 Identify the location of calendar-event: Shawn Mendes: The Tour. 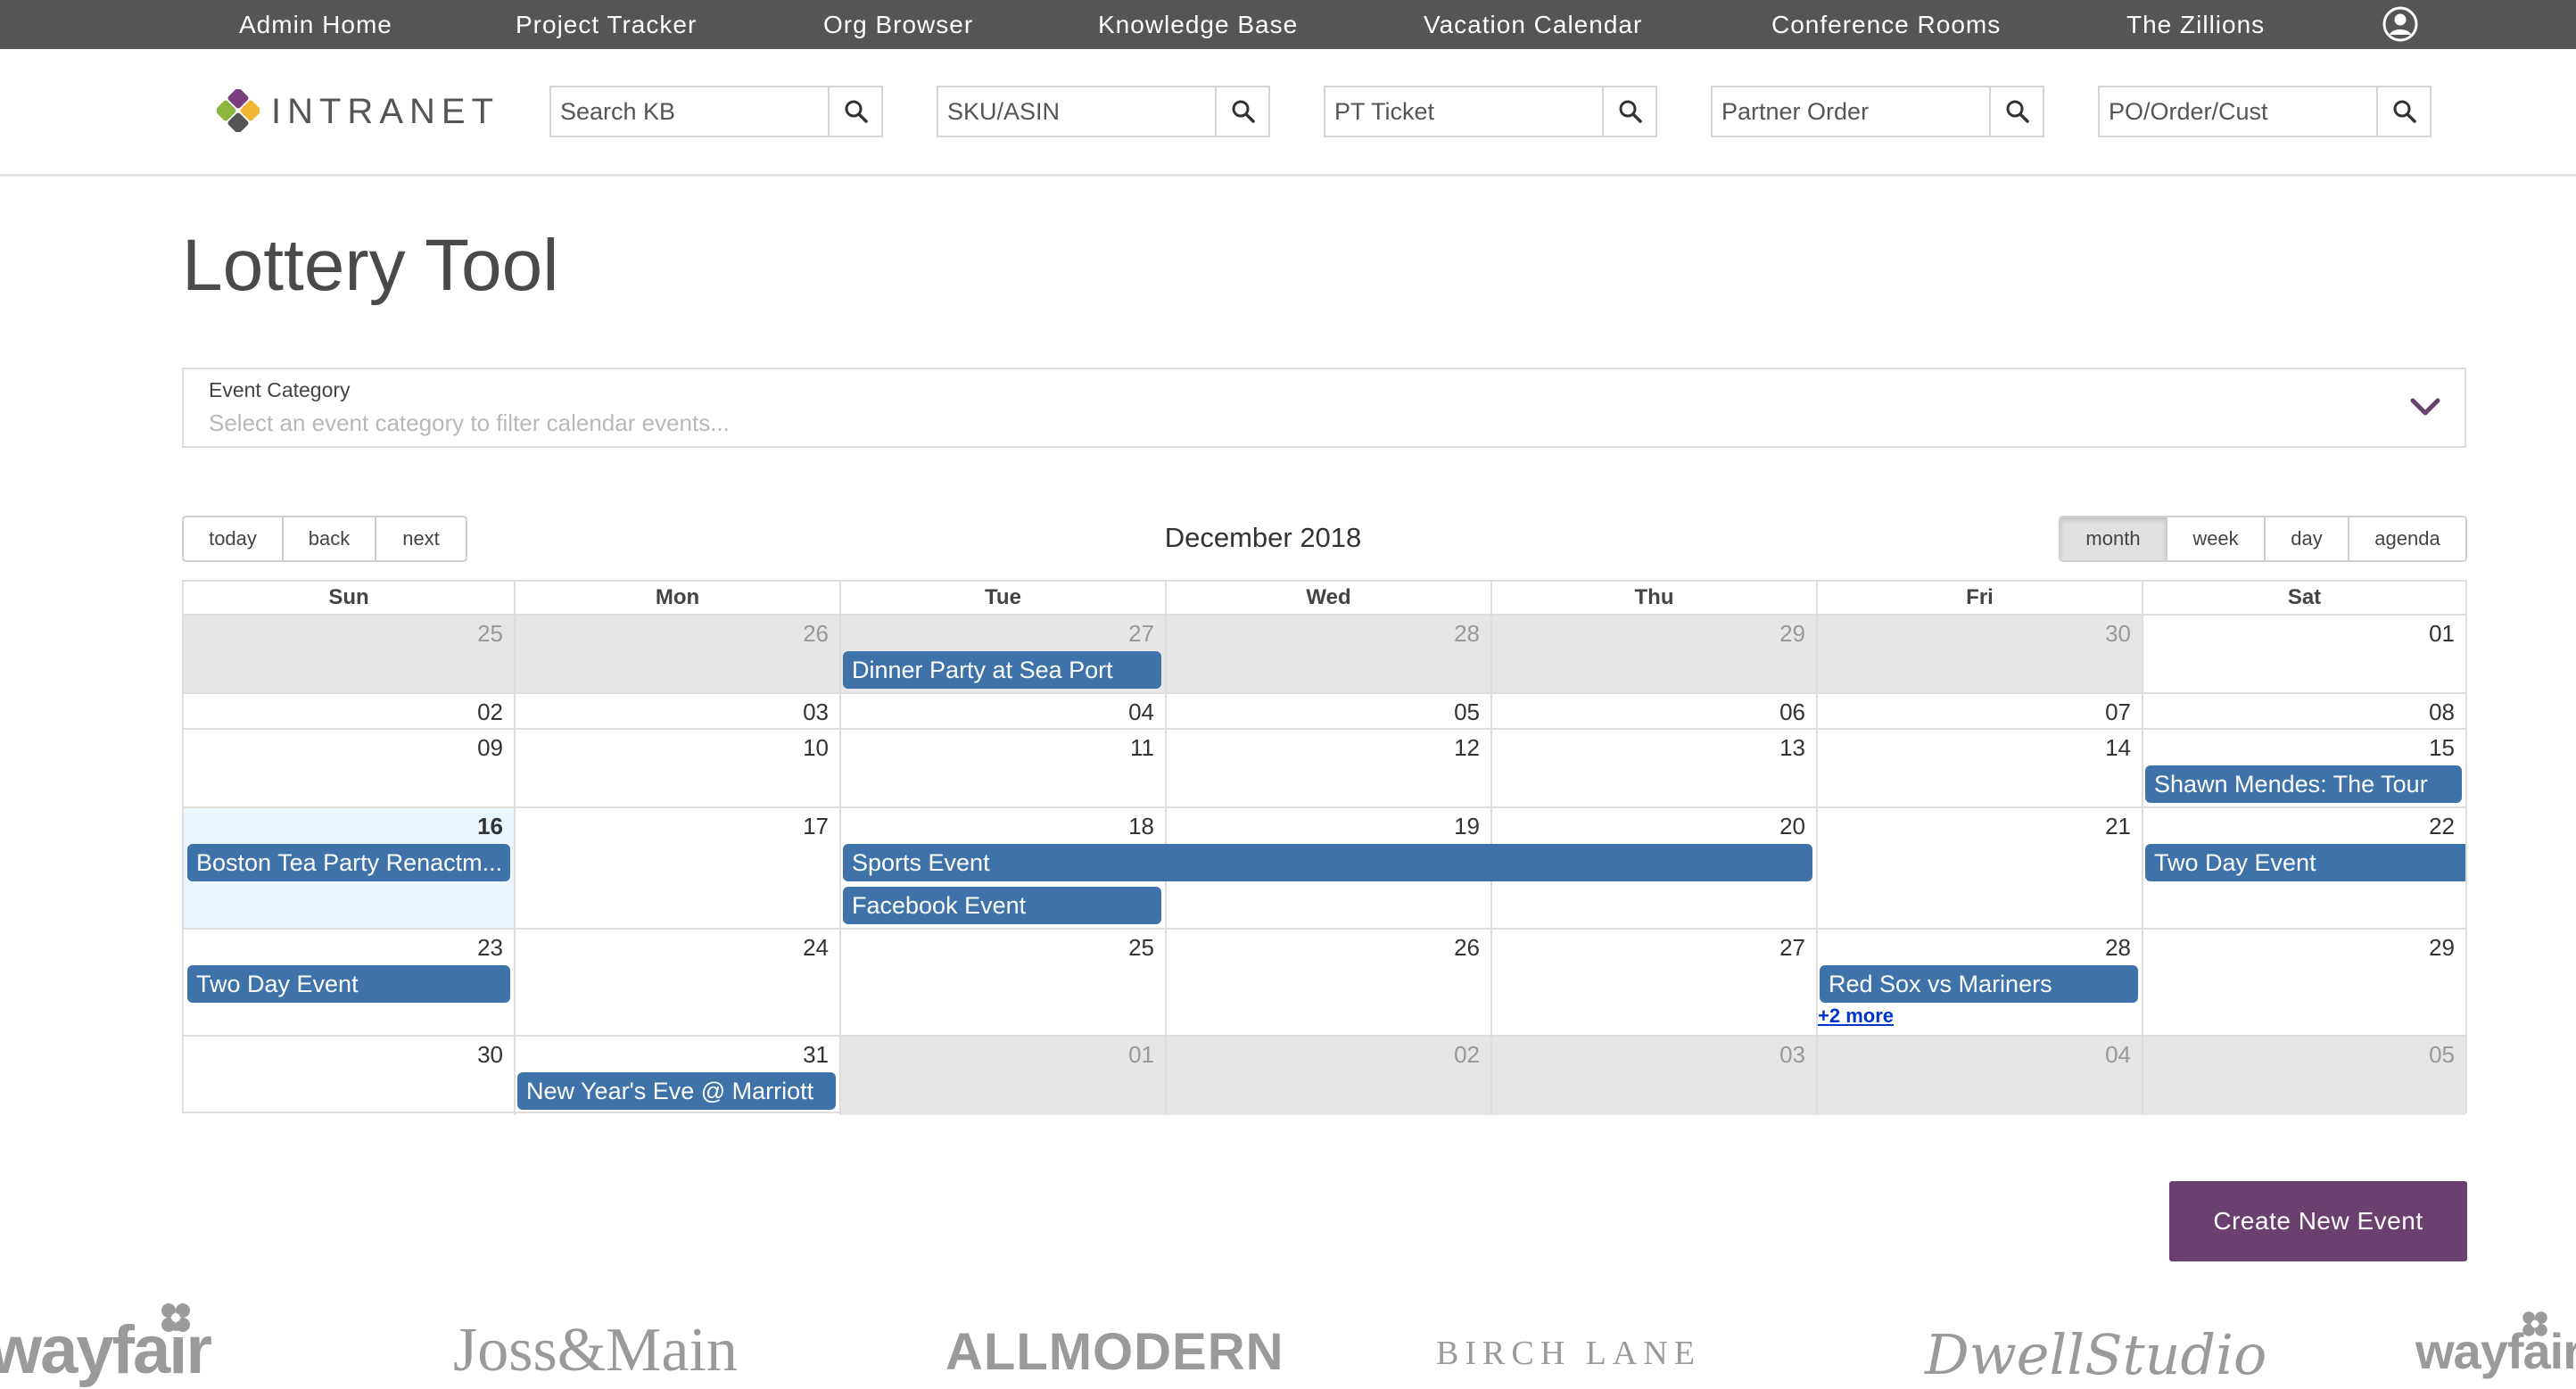
(2303, 784).